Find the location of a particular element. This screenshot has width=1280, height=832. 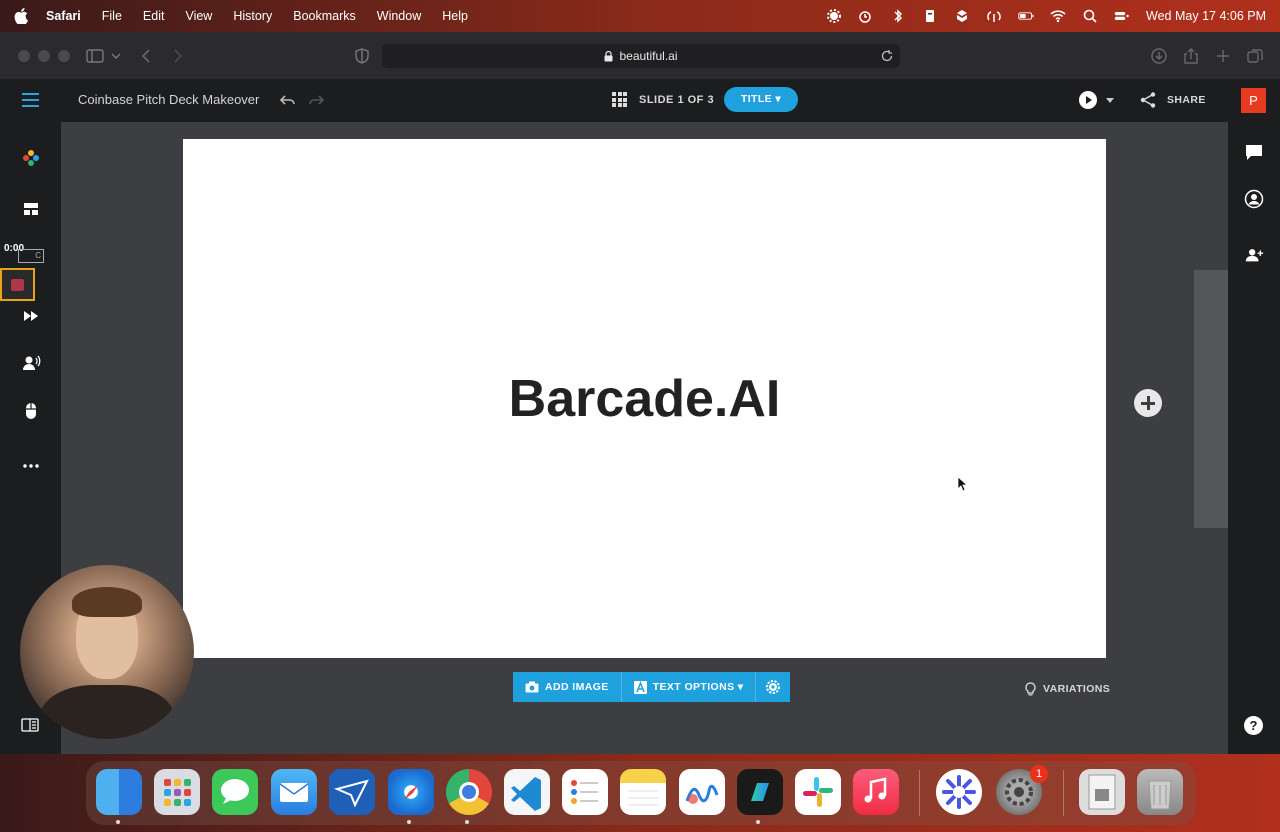

theme-palette-icon is located at coordinates (31, 158).